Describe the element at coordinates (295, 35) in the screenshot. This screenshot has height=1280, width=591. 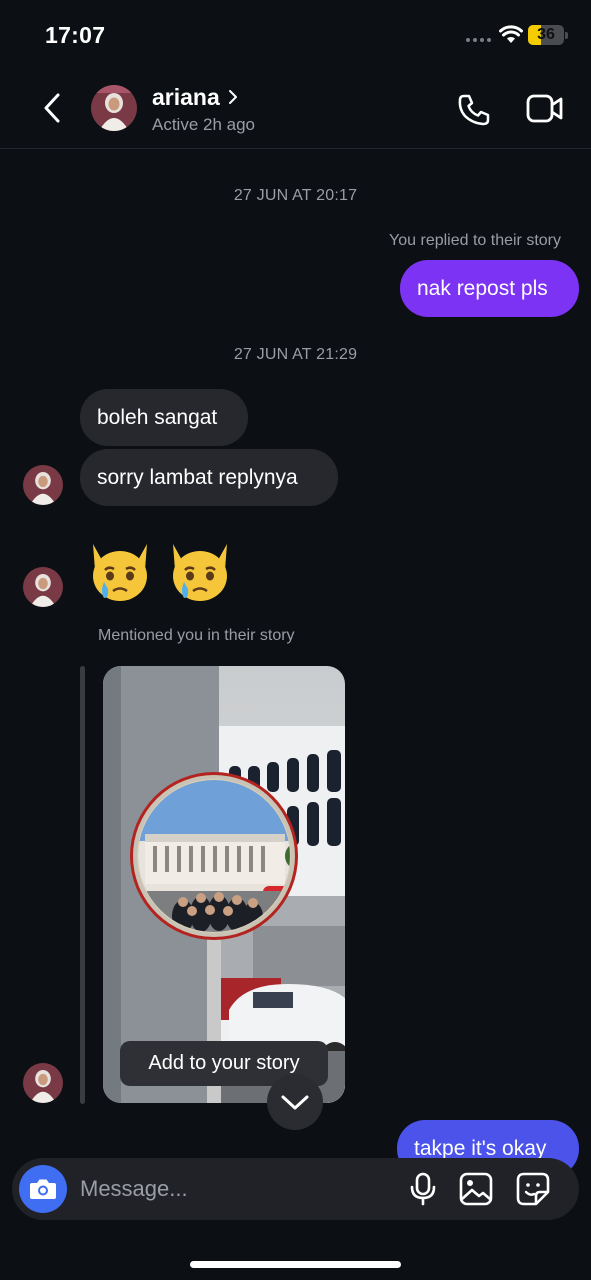
I see `status-bar: 17:07 36` at that location.